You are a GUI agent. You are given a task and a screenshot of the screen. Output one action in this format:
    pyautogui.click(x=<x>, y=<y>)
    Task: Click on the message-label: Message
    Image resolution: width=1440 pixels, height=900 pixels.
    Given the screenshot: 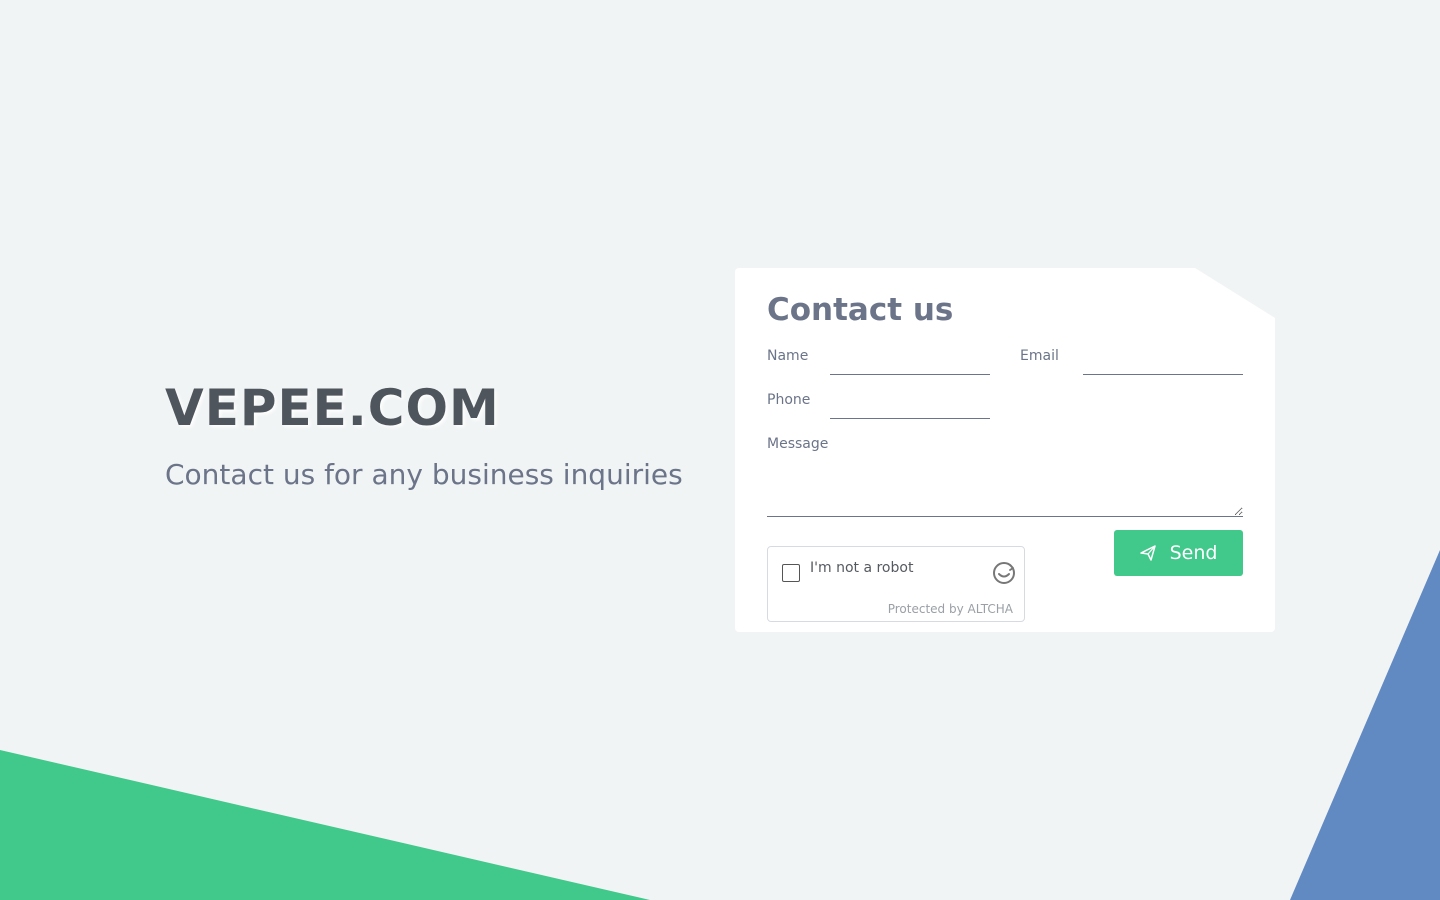 What is the action you would take?
    pyautogui.click(x=798, y=444)
    